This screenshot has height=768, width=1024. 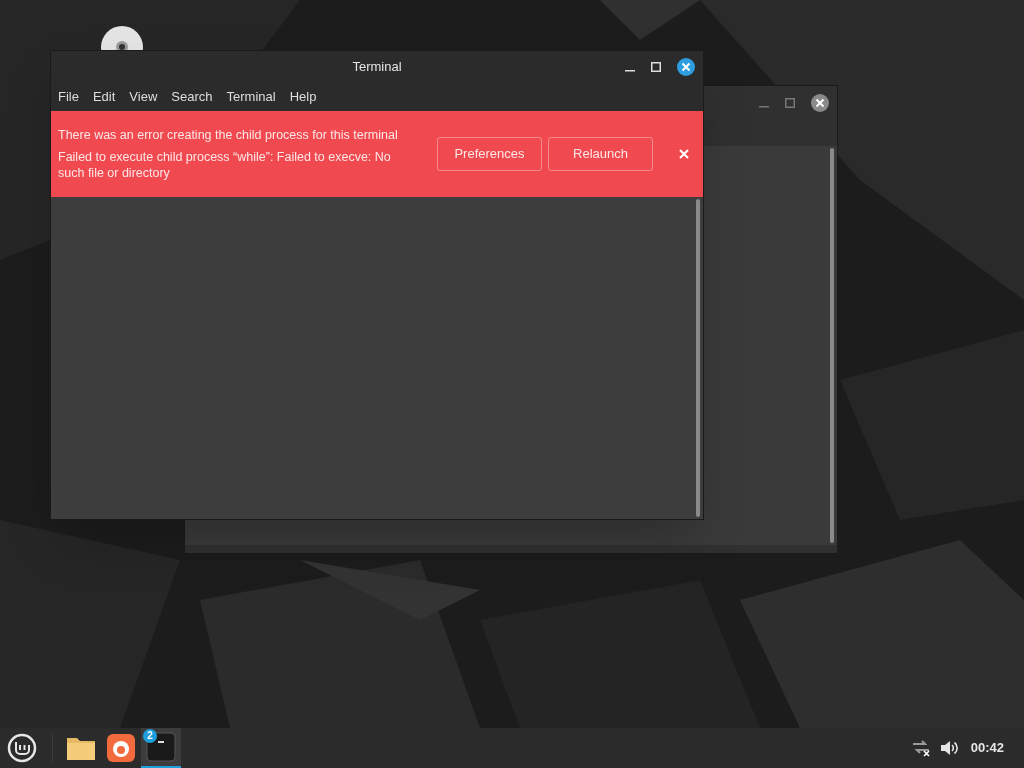 What do you see at coordinates (192, 97) in the screenshot?
I see `menu-item: Search` at bounding box center [192, 97].